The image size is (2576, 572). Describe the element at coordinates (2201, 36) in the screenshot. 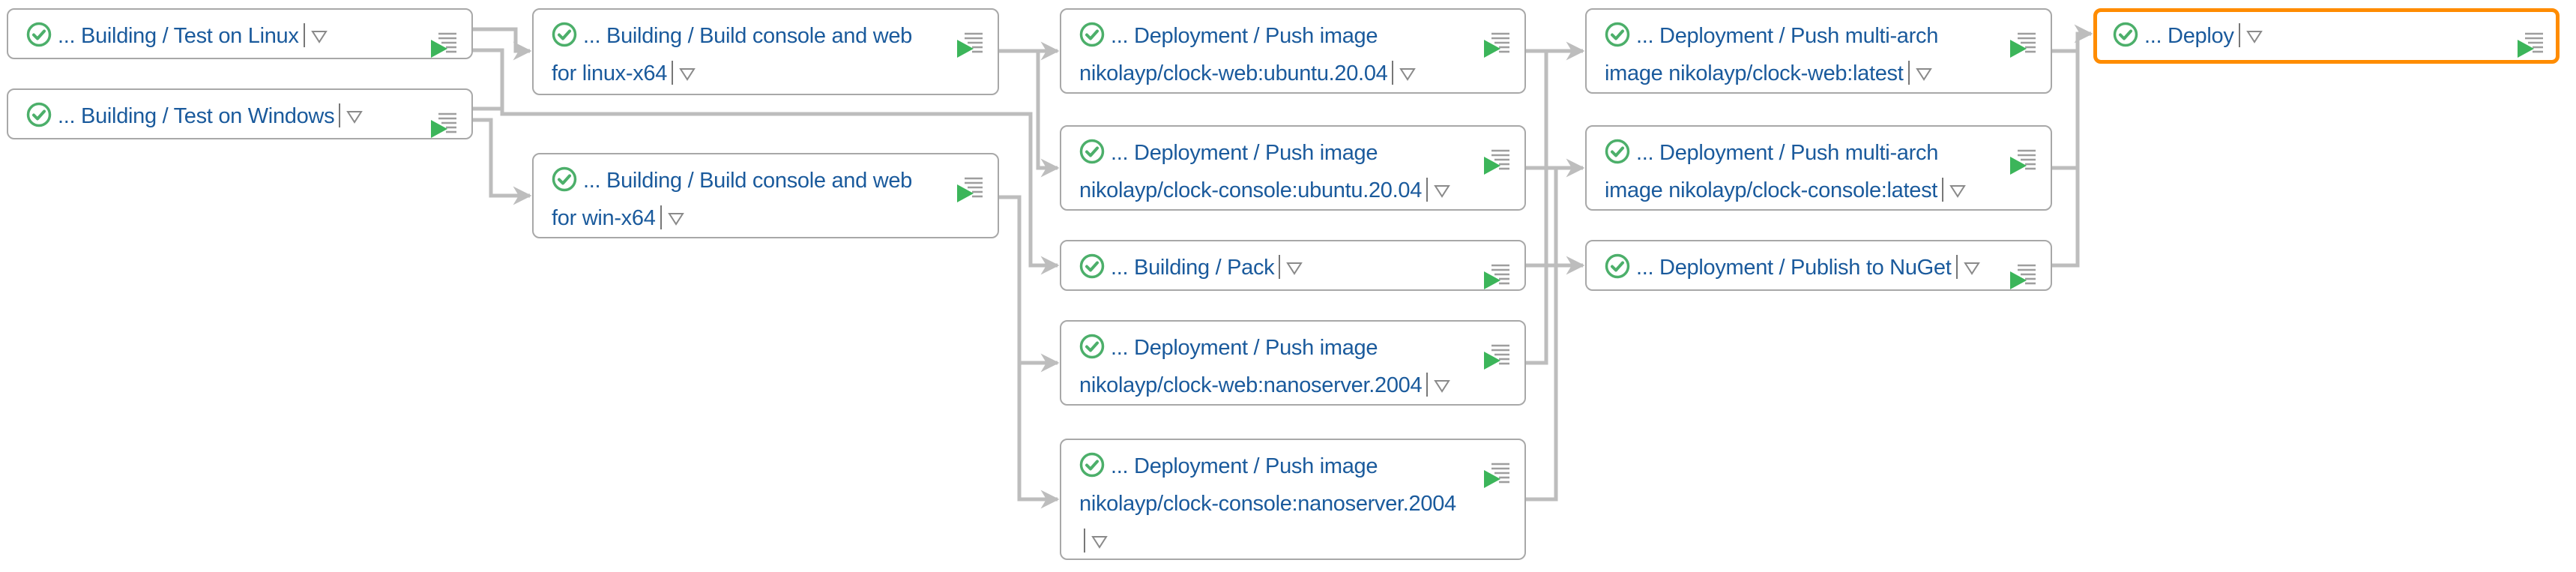

I see `node-label-link: Deploy` at that location.